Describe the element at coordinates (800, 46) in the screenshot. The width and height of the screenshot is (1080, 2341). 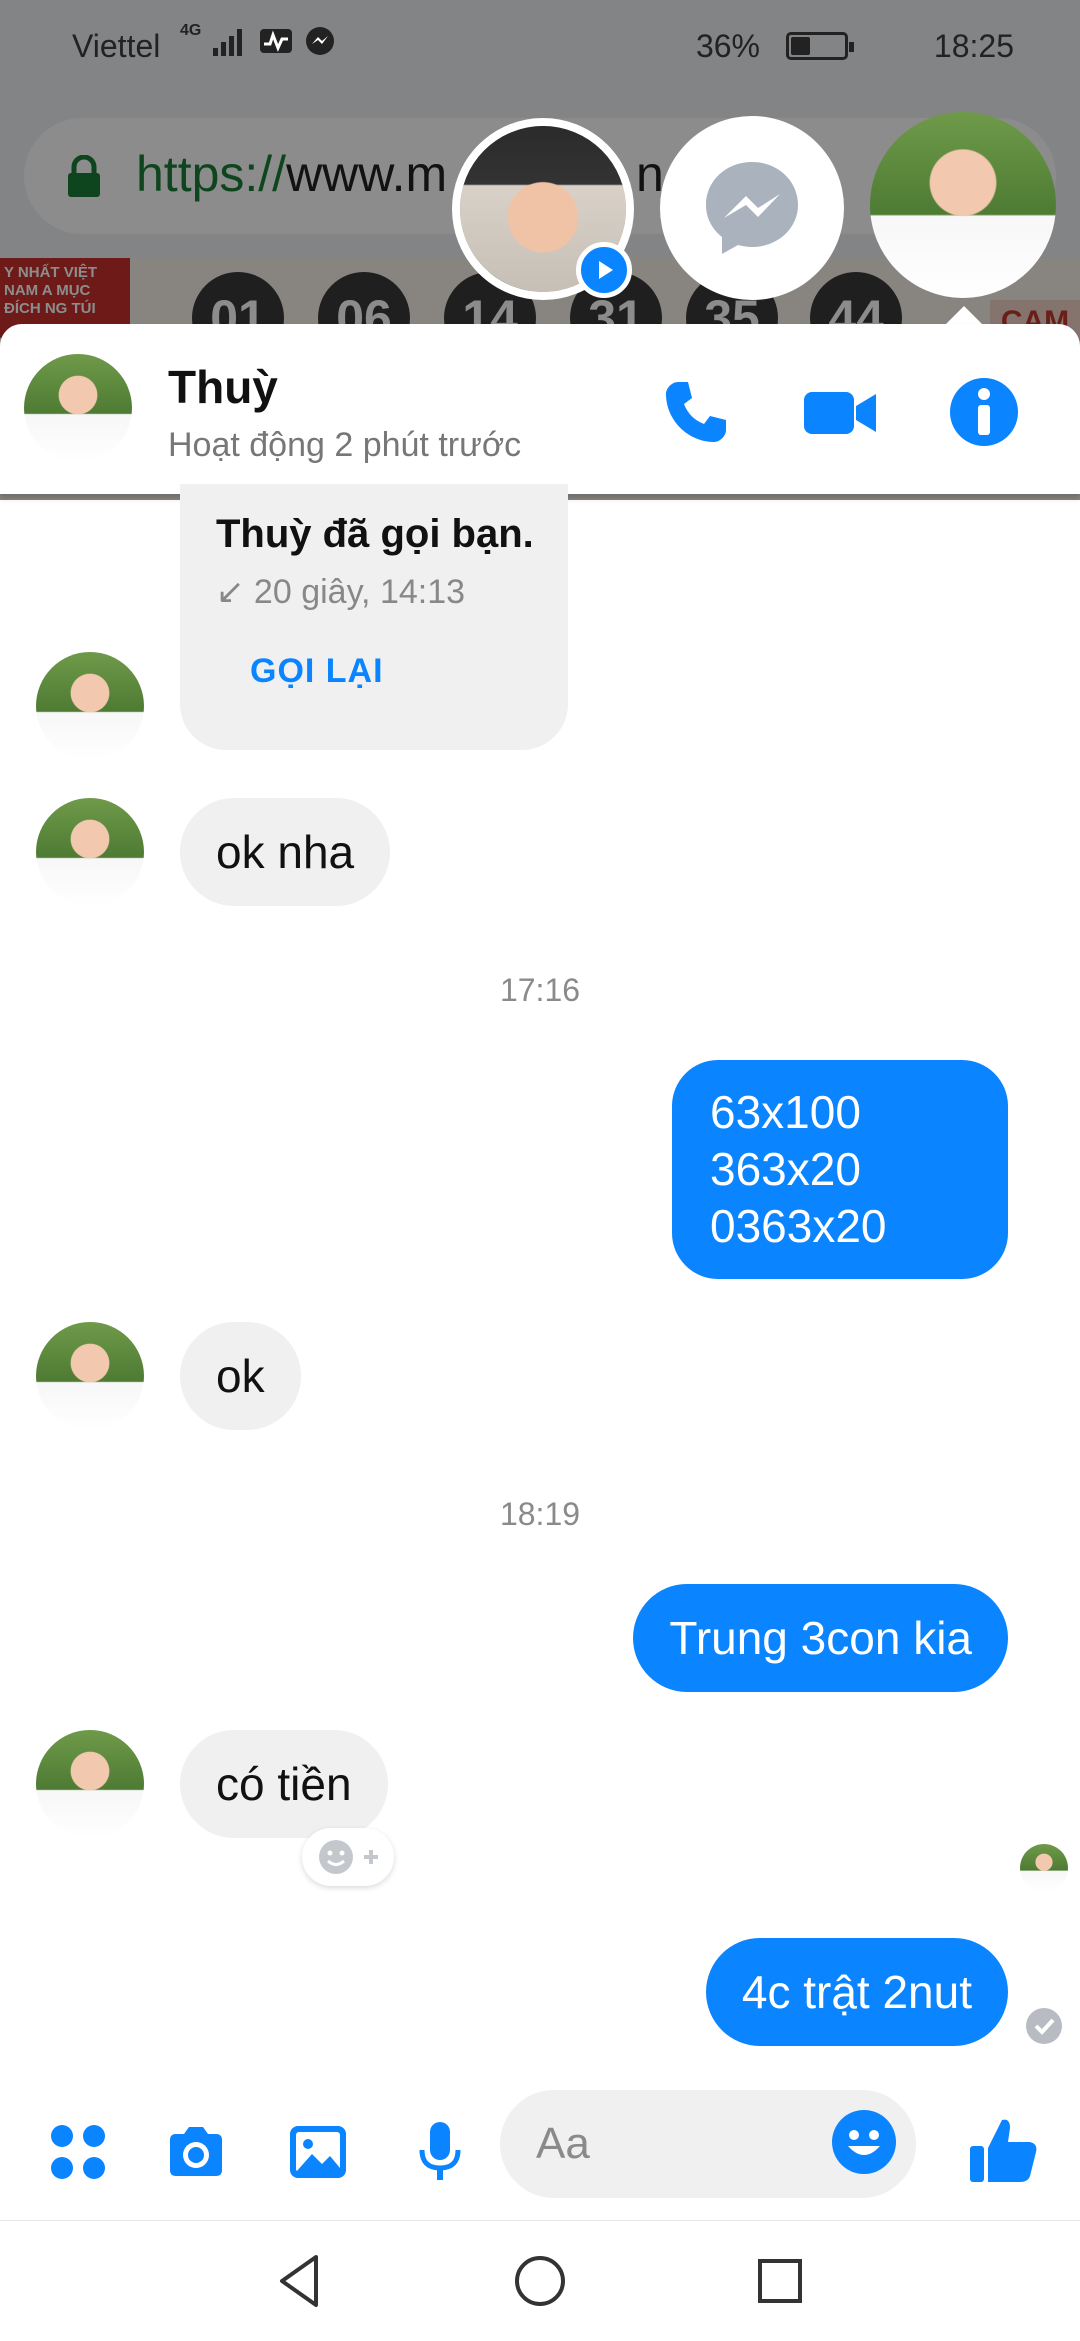
I see `battery-level` at that location.